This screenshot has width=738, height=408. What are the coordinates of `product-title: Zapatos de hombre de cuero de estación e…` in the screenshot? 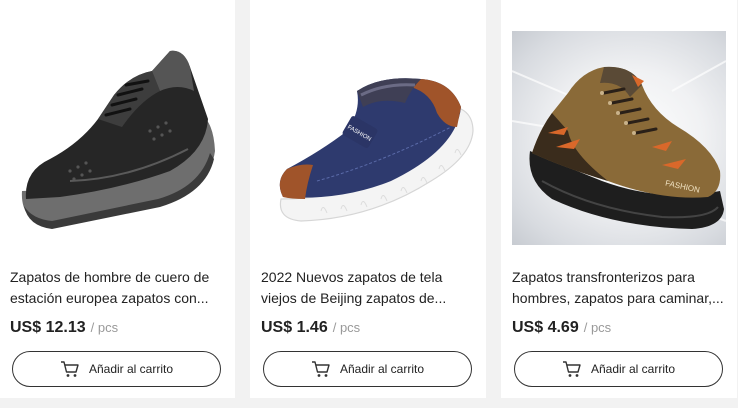 It's located at (117, 288).